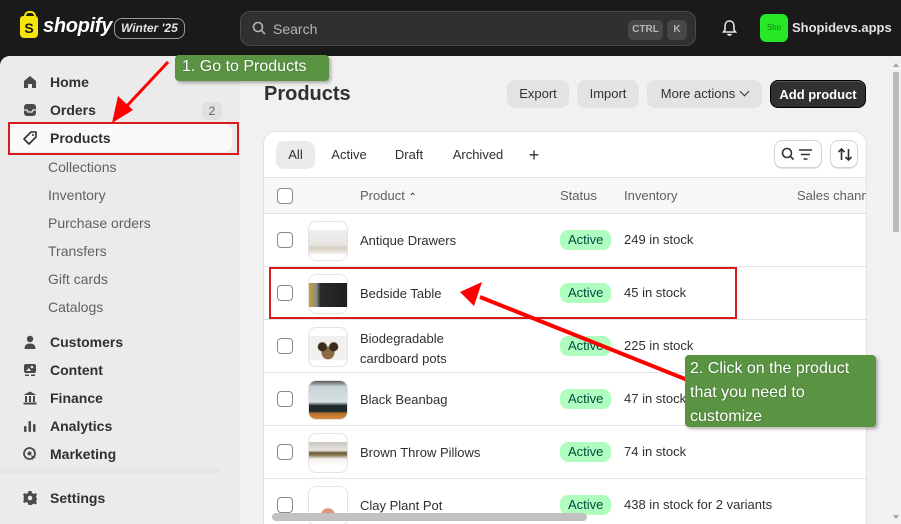 The height and width of the screenshot is (524, 901). I want to click on sidebar-item-label: Customers, so click(87, 342).